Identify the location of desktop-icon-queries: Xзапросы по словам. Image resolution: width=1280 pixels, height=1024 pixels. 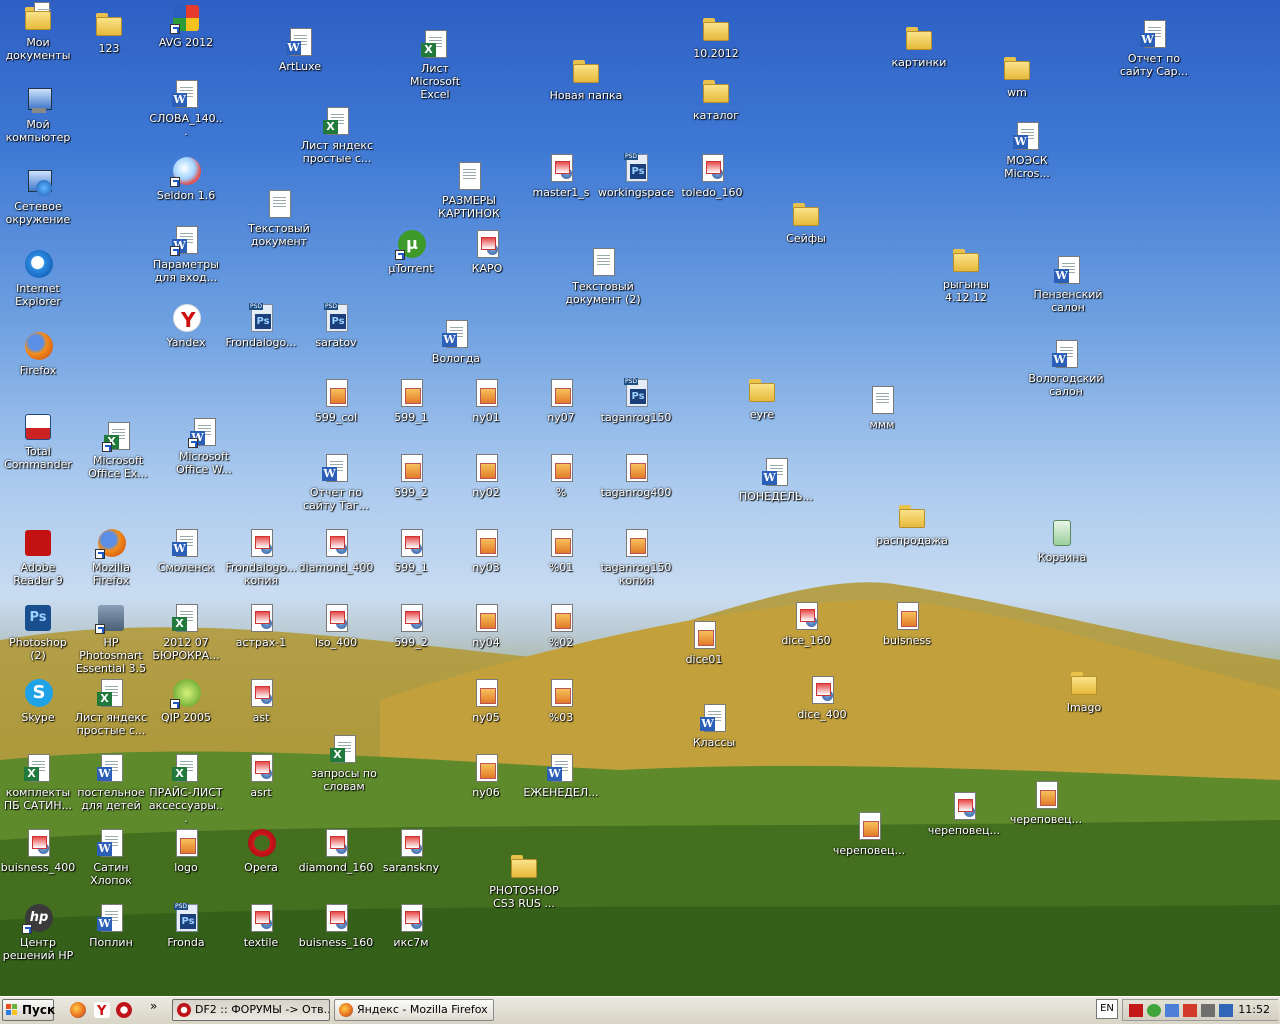
(344, 763).